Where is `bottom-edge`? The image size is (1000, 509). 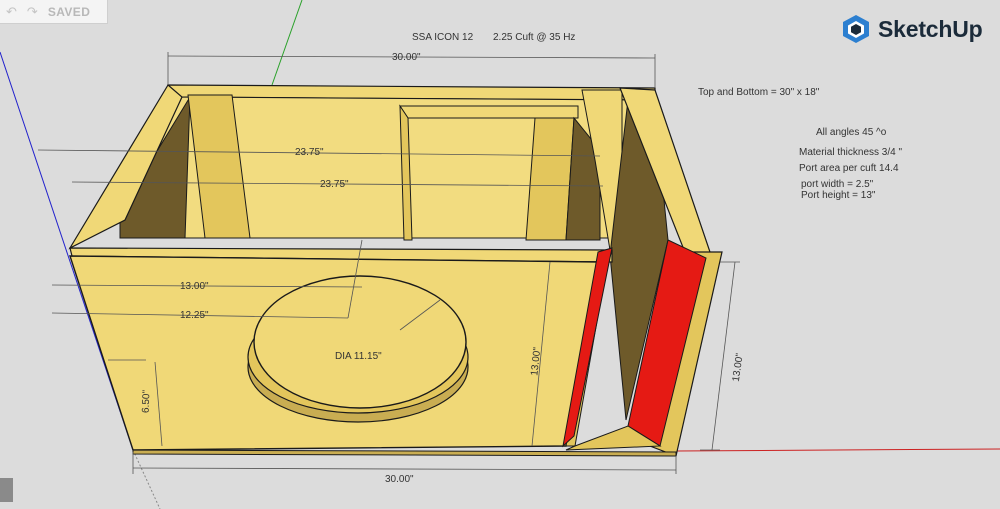
bottom-edge is located at coordinates (404, 453).